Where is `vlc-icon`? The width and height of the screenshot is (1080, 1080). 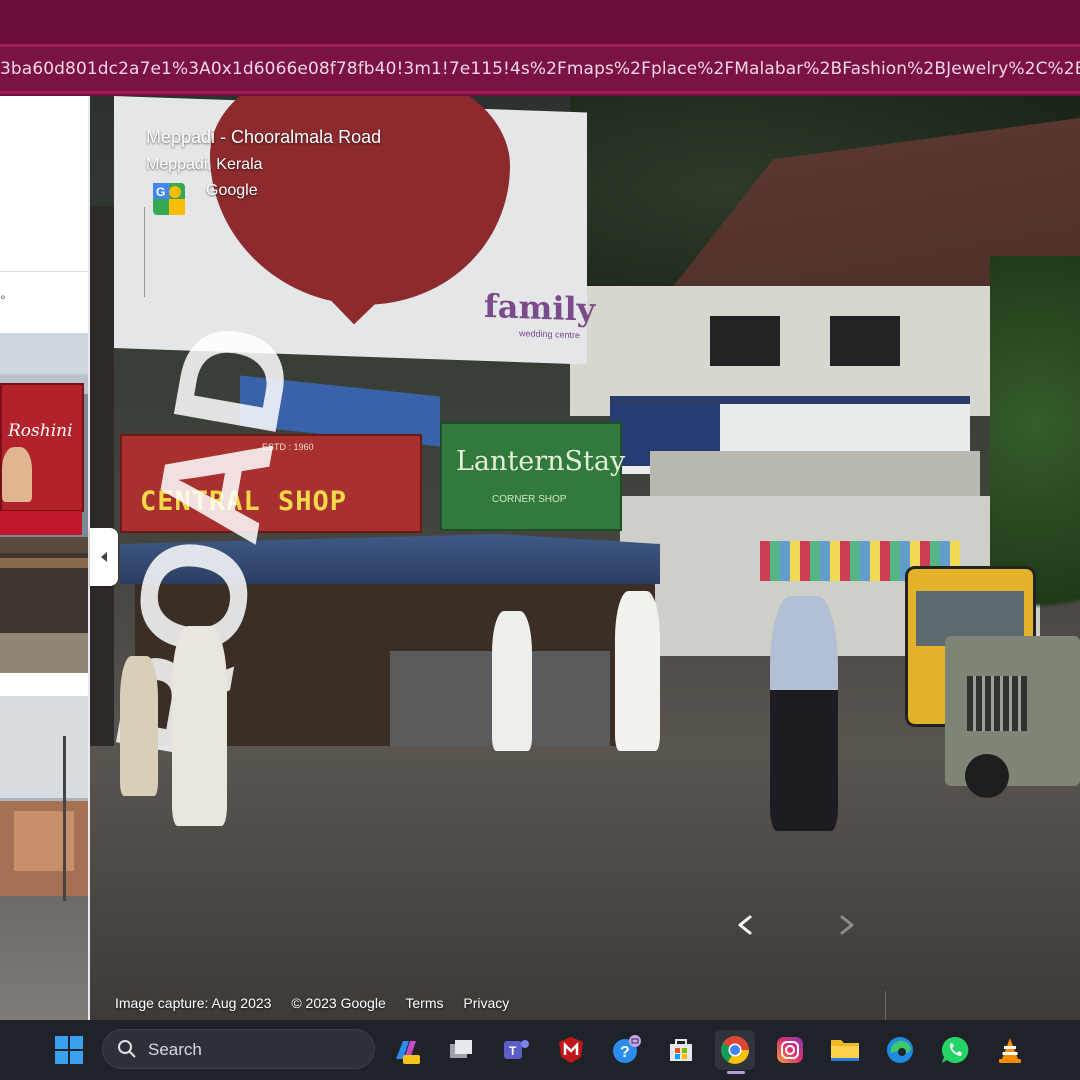
vlc-icon is located at coordinates (1010, 1050).